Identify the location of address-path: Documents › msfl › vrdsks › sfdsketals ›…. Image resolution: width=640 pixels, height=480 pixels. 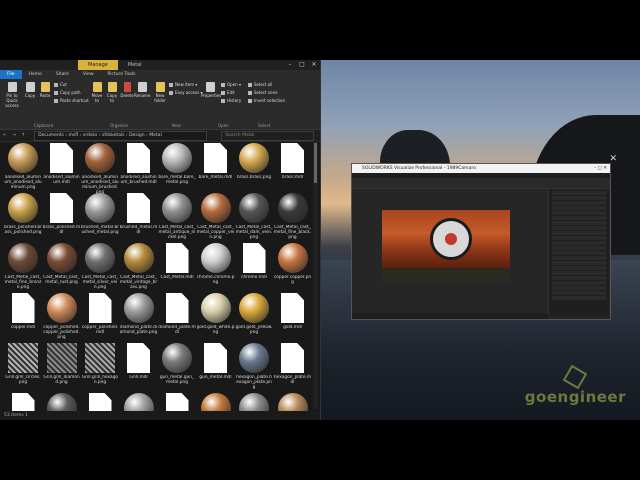
(121, 135).